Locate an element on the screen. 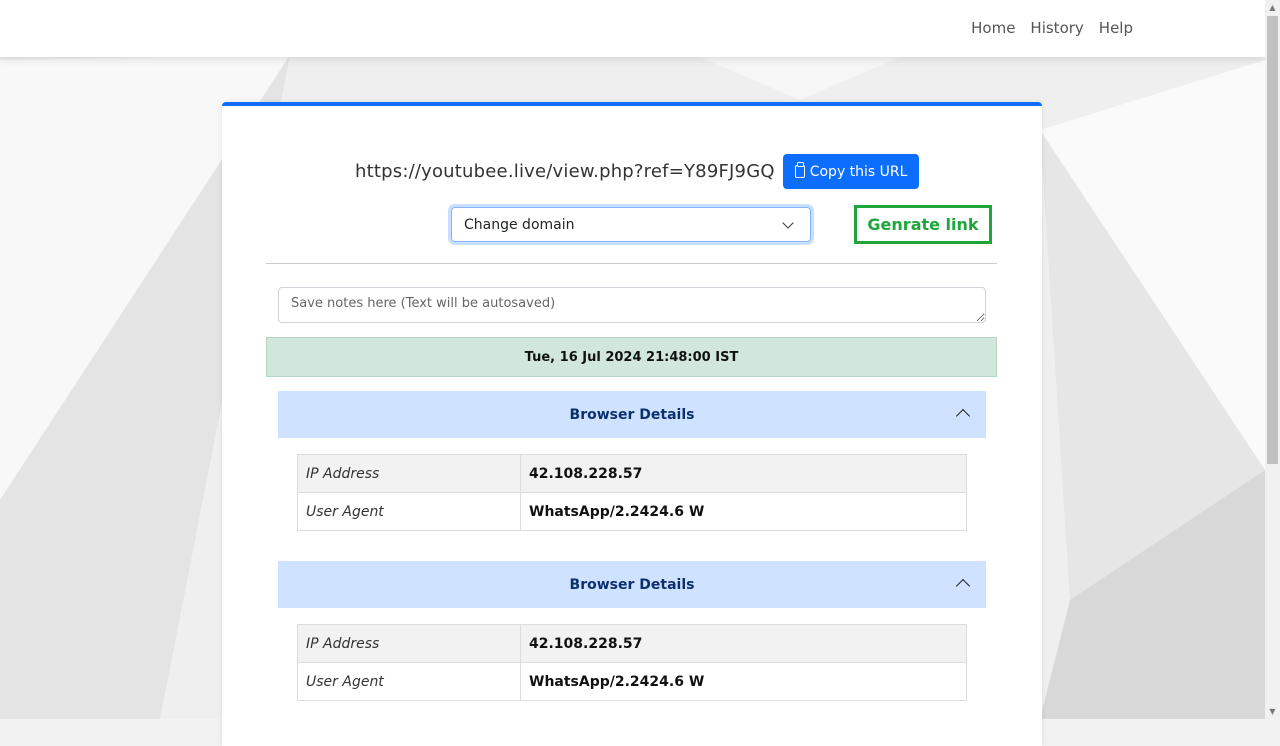 The height and width of the screenshot is (746, 1280). change-domain-select: Change domain is located at coordinates (631, 224).